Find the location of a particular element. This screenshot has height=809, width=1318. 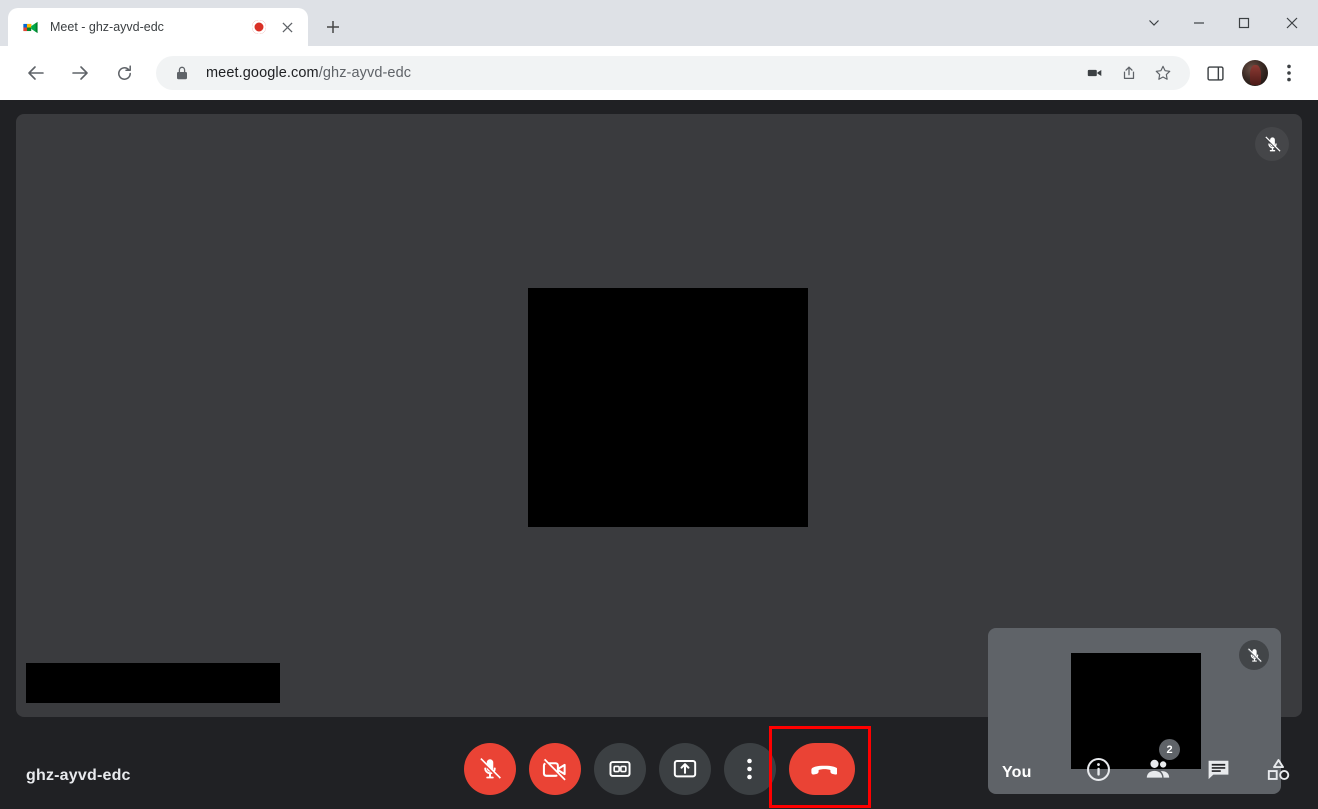

tab-strip: Meet - ghz-ayvd-edc is located at coordinates (659, 23).